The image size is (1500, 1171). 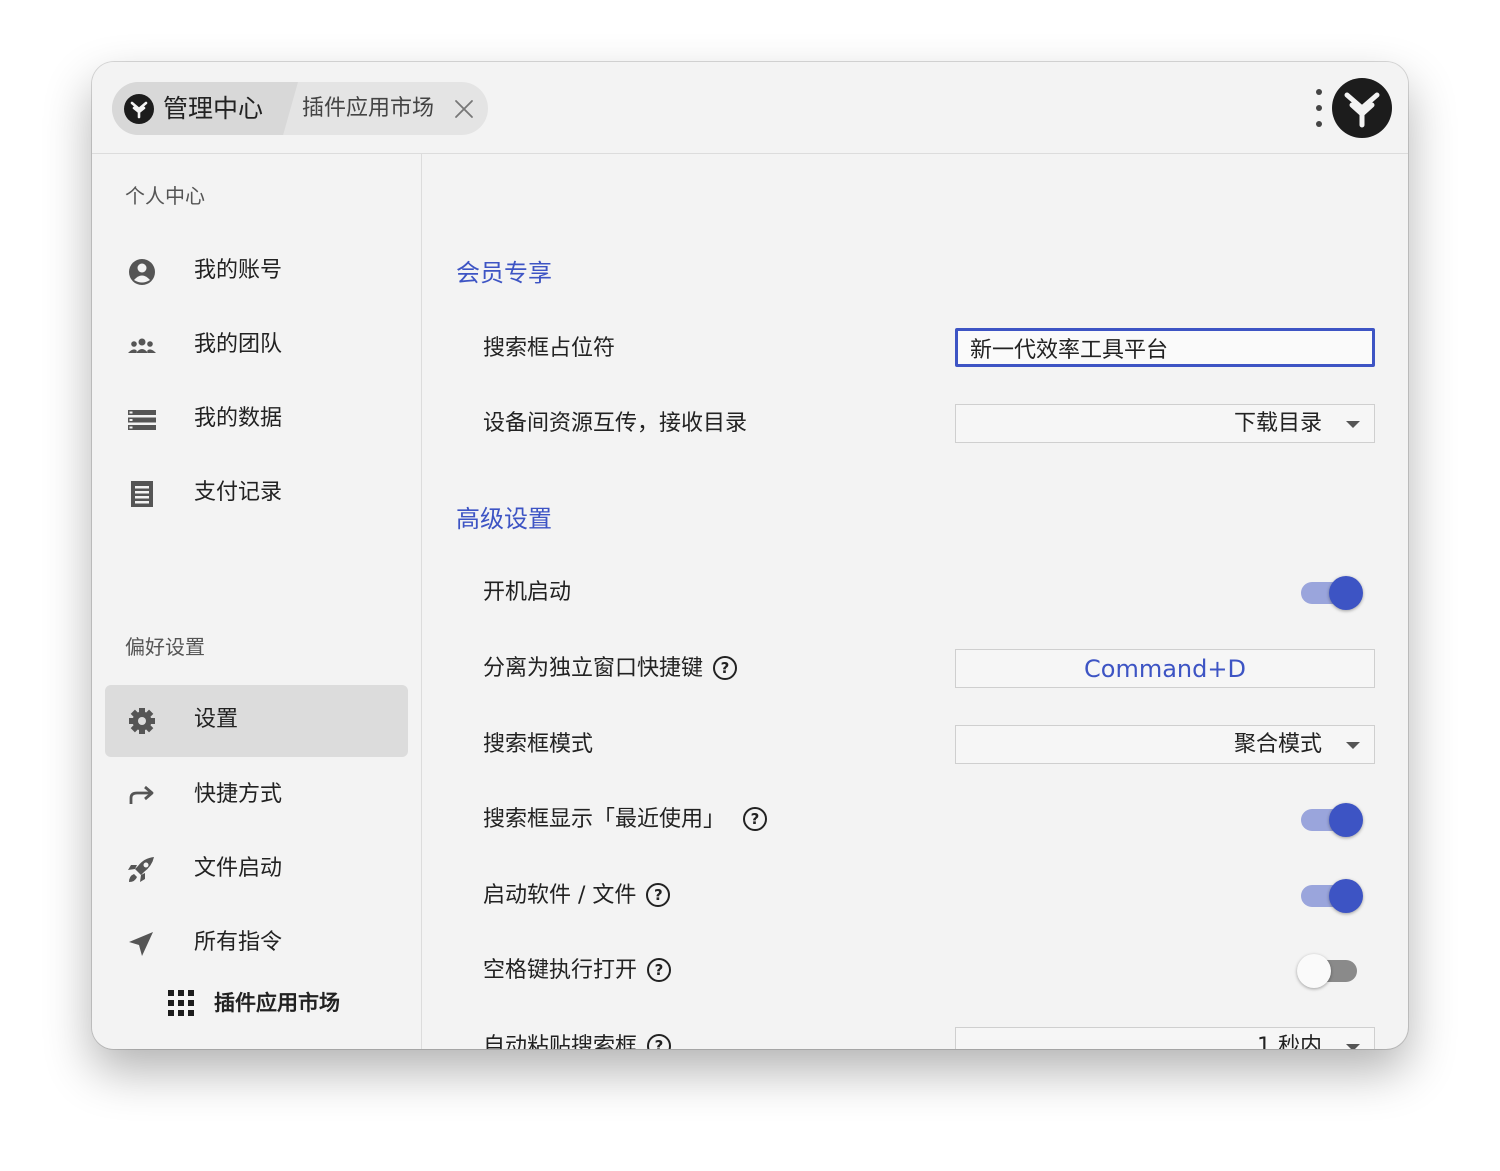 I want to click on autostart-toggle, so click(x=1331, y=593).